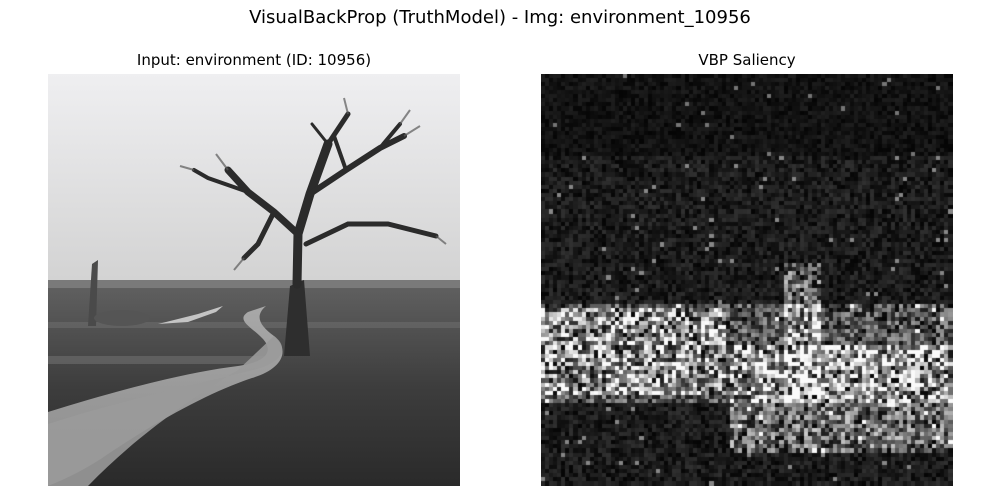  Describe the element at coordinates (747, 60) in the screenshot. I see `saliency-panel-title: VBP Saliency` at that location.